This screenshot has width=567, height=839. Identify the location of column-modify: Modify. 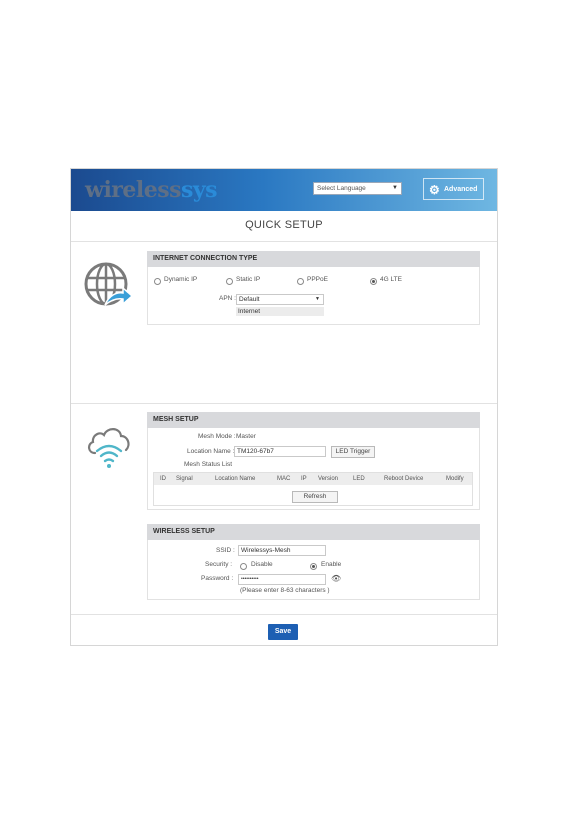
(455, 479).